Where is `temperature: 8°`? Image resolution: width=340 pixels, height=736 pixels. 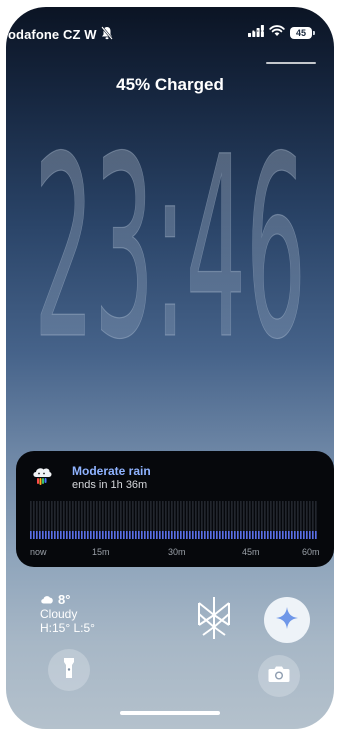 temperature: 8° is located at coordinates (64, 599).